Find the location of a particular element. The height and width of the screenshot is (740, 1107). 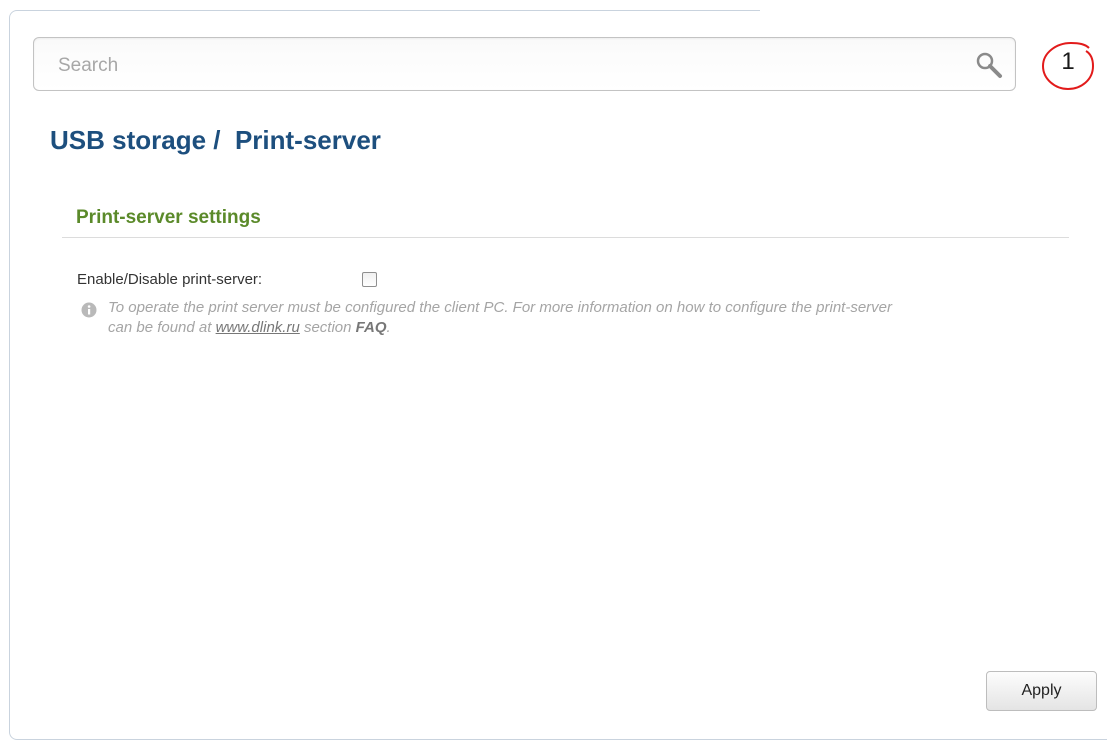

page-title: USB storage / Print-server is located at coordinates (215, 140).